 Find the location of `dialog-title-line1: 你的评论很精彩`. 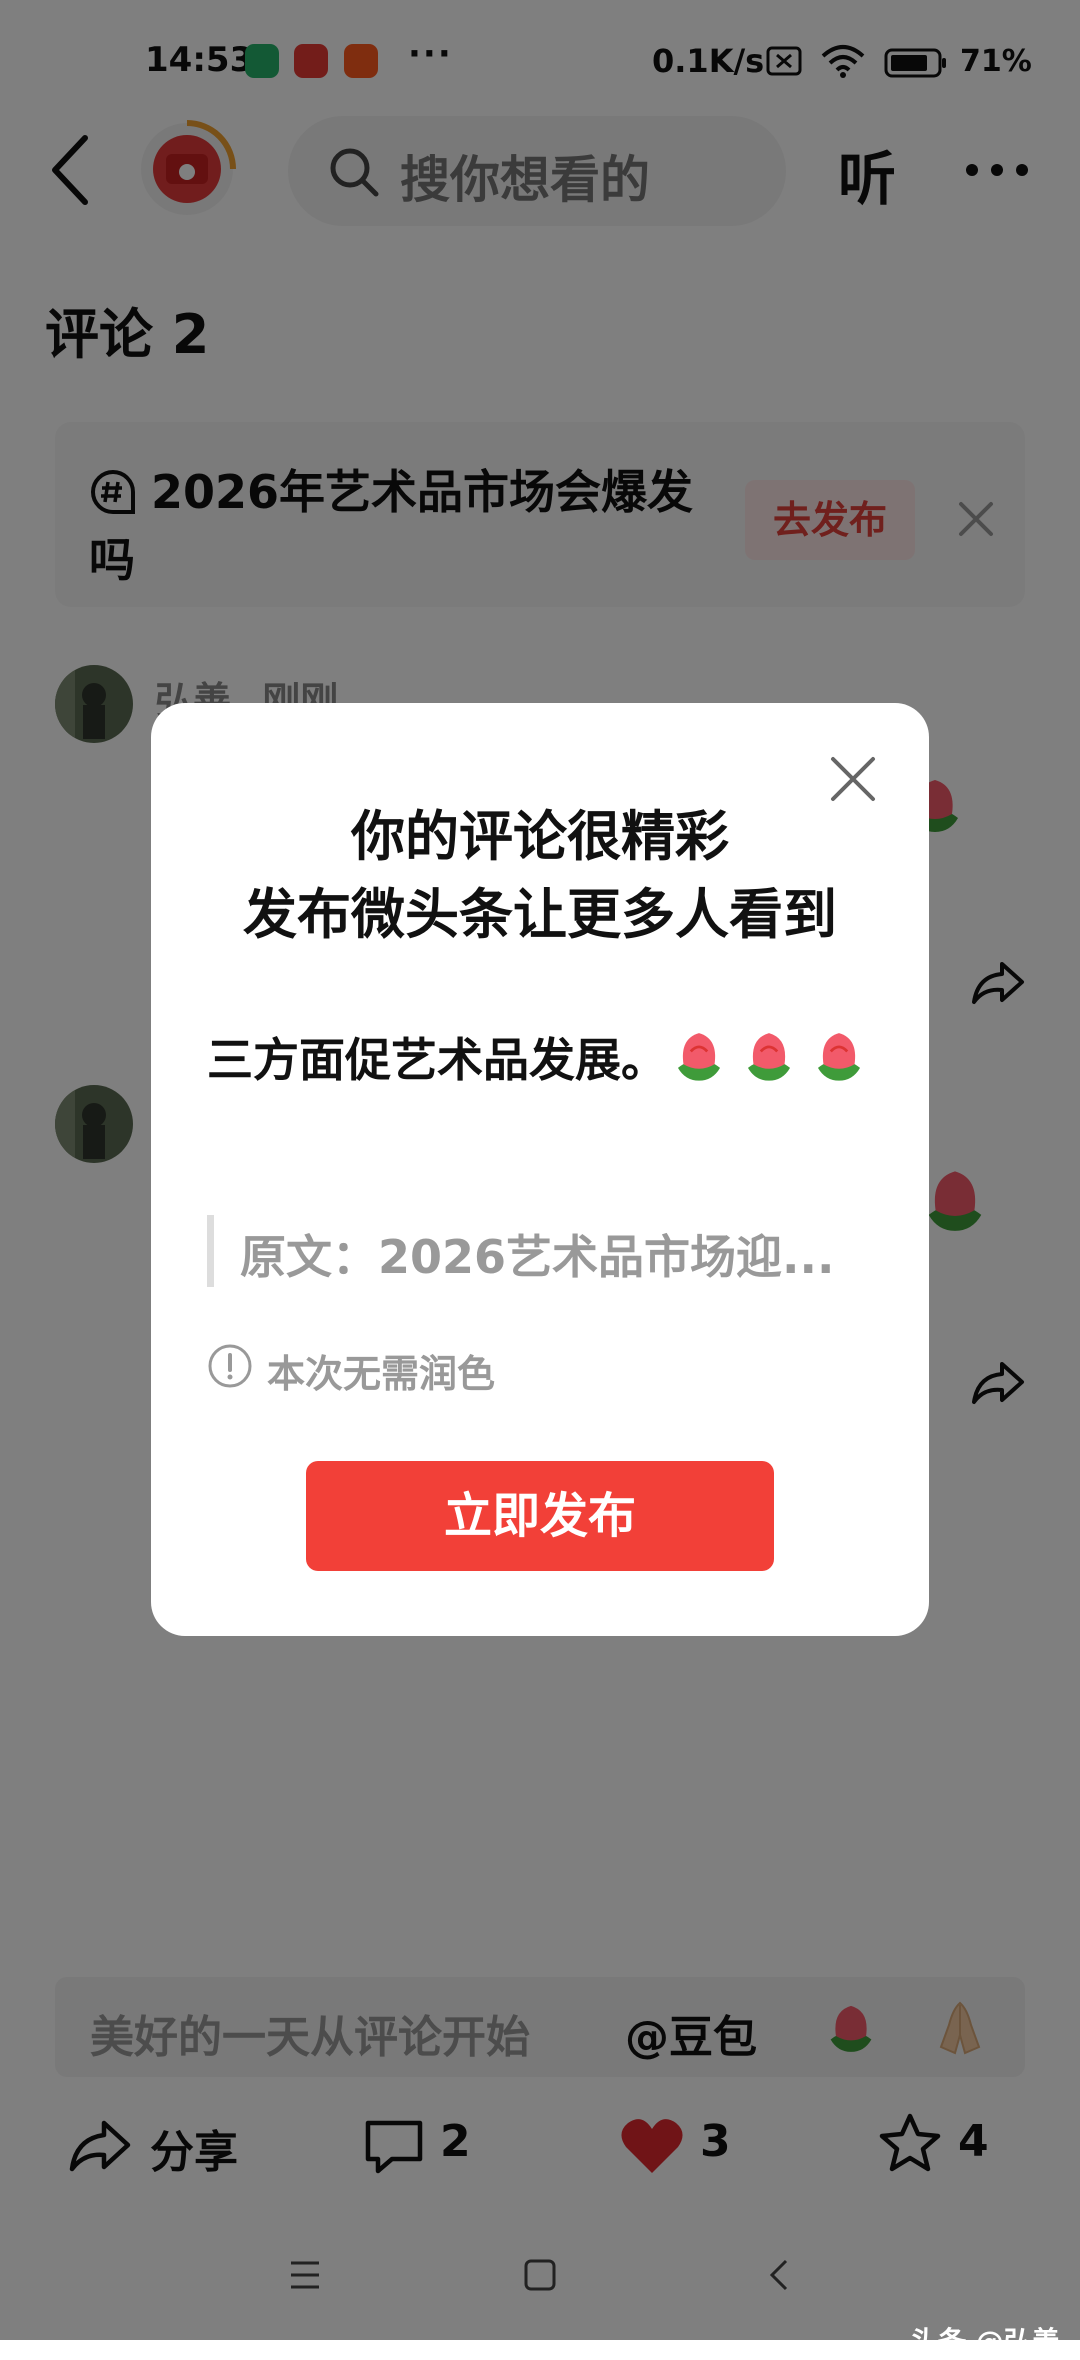

dialog-title-line1: 你的评论很精彩 is located at coordinates (540, 836).